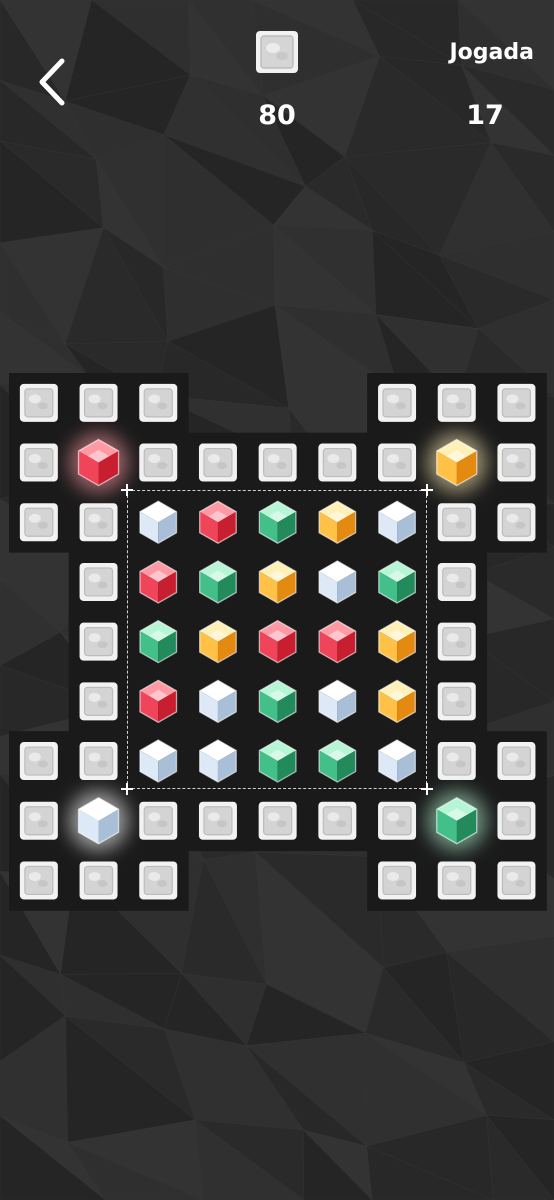  Describe the element at coordinates (427, 490) in the screenshot. I see `selection-corner-top-right` at that location.